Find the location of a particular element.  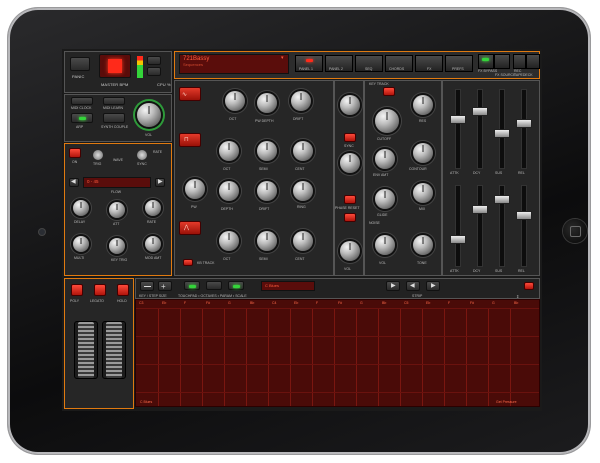

grid-row-divider is located at coordinates (337, 336).